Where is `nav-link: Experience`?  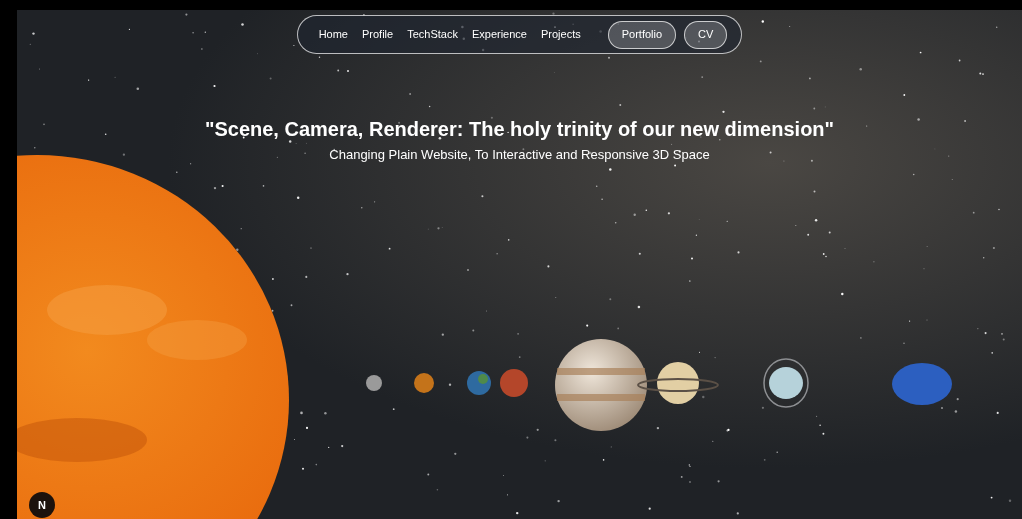
nav-link: Experience is located at coordinates (499, 34).